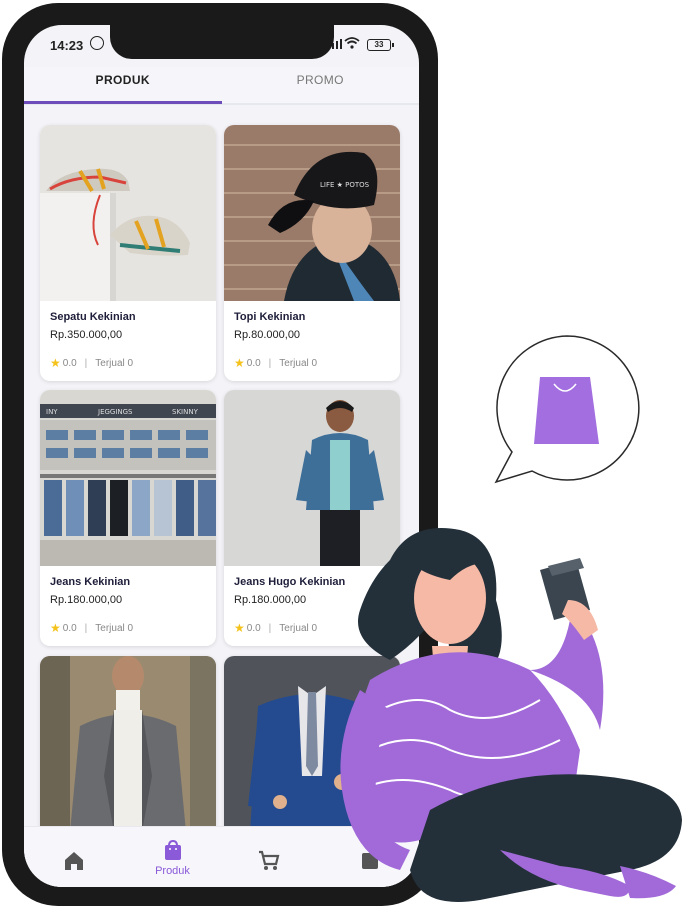 This screenshot has width=690, height=910. Describe the element at coordinates (222, 42) in the screenshot. I see `phone-notch` at that location.